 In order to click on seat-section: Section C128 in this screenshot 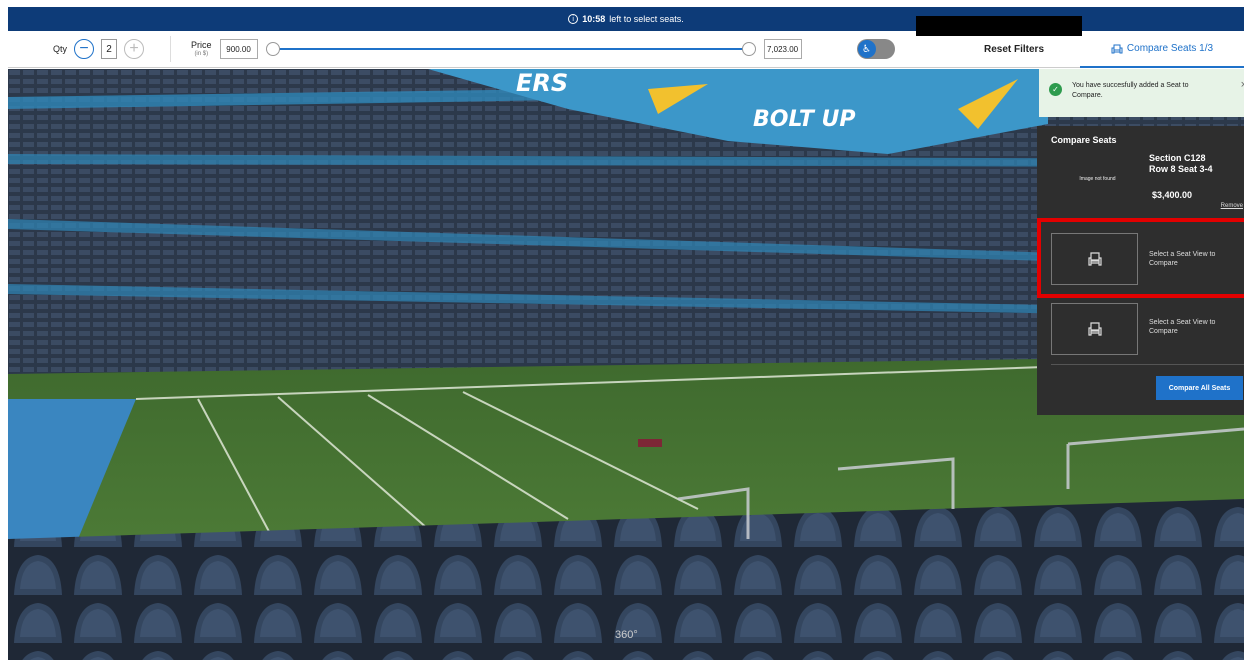, I will do `click(1177, 158)`.